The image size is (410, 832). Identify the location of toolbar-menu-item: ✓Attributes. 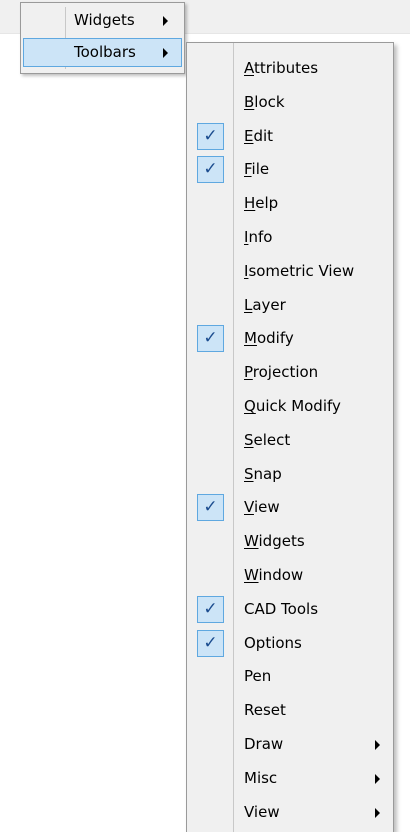
(290, 68).